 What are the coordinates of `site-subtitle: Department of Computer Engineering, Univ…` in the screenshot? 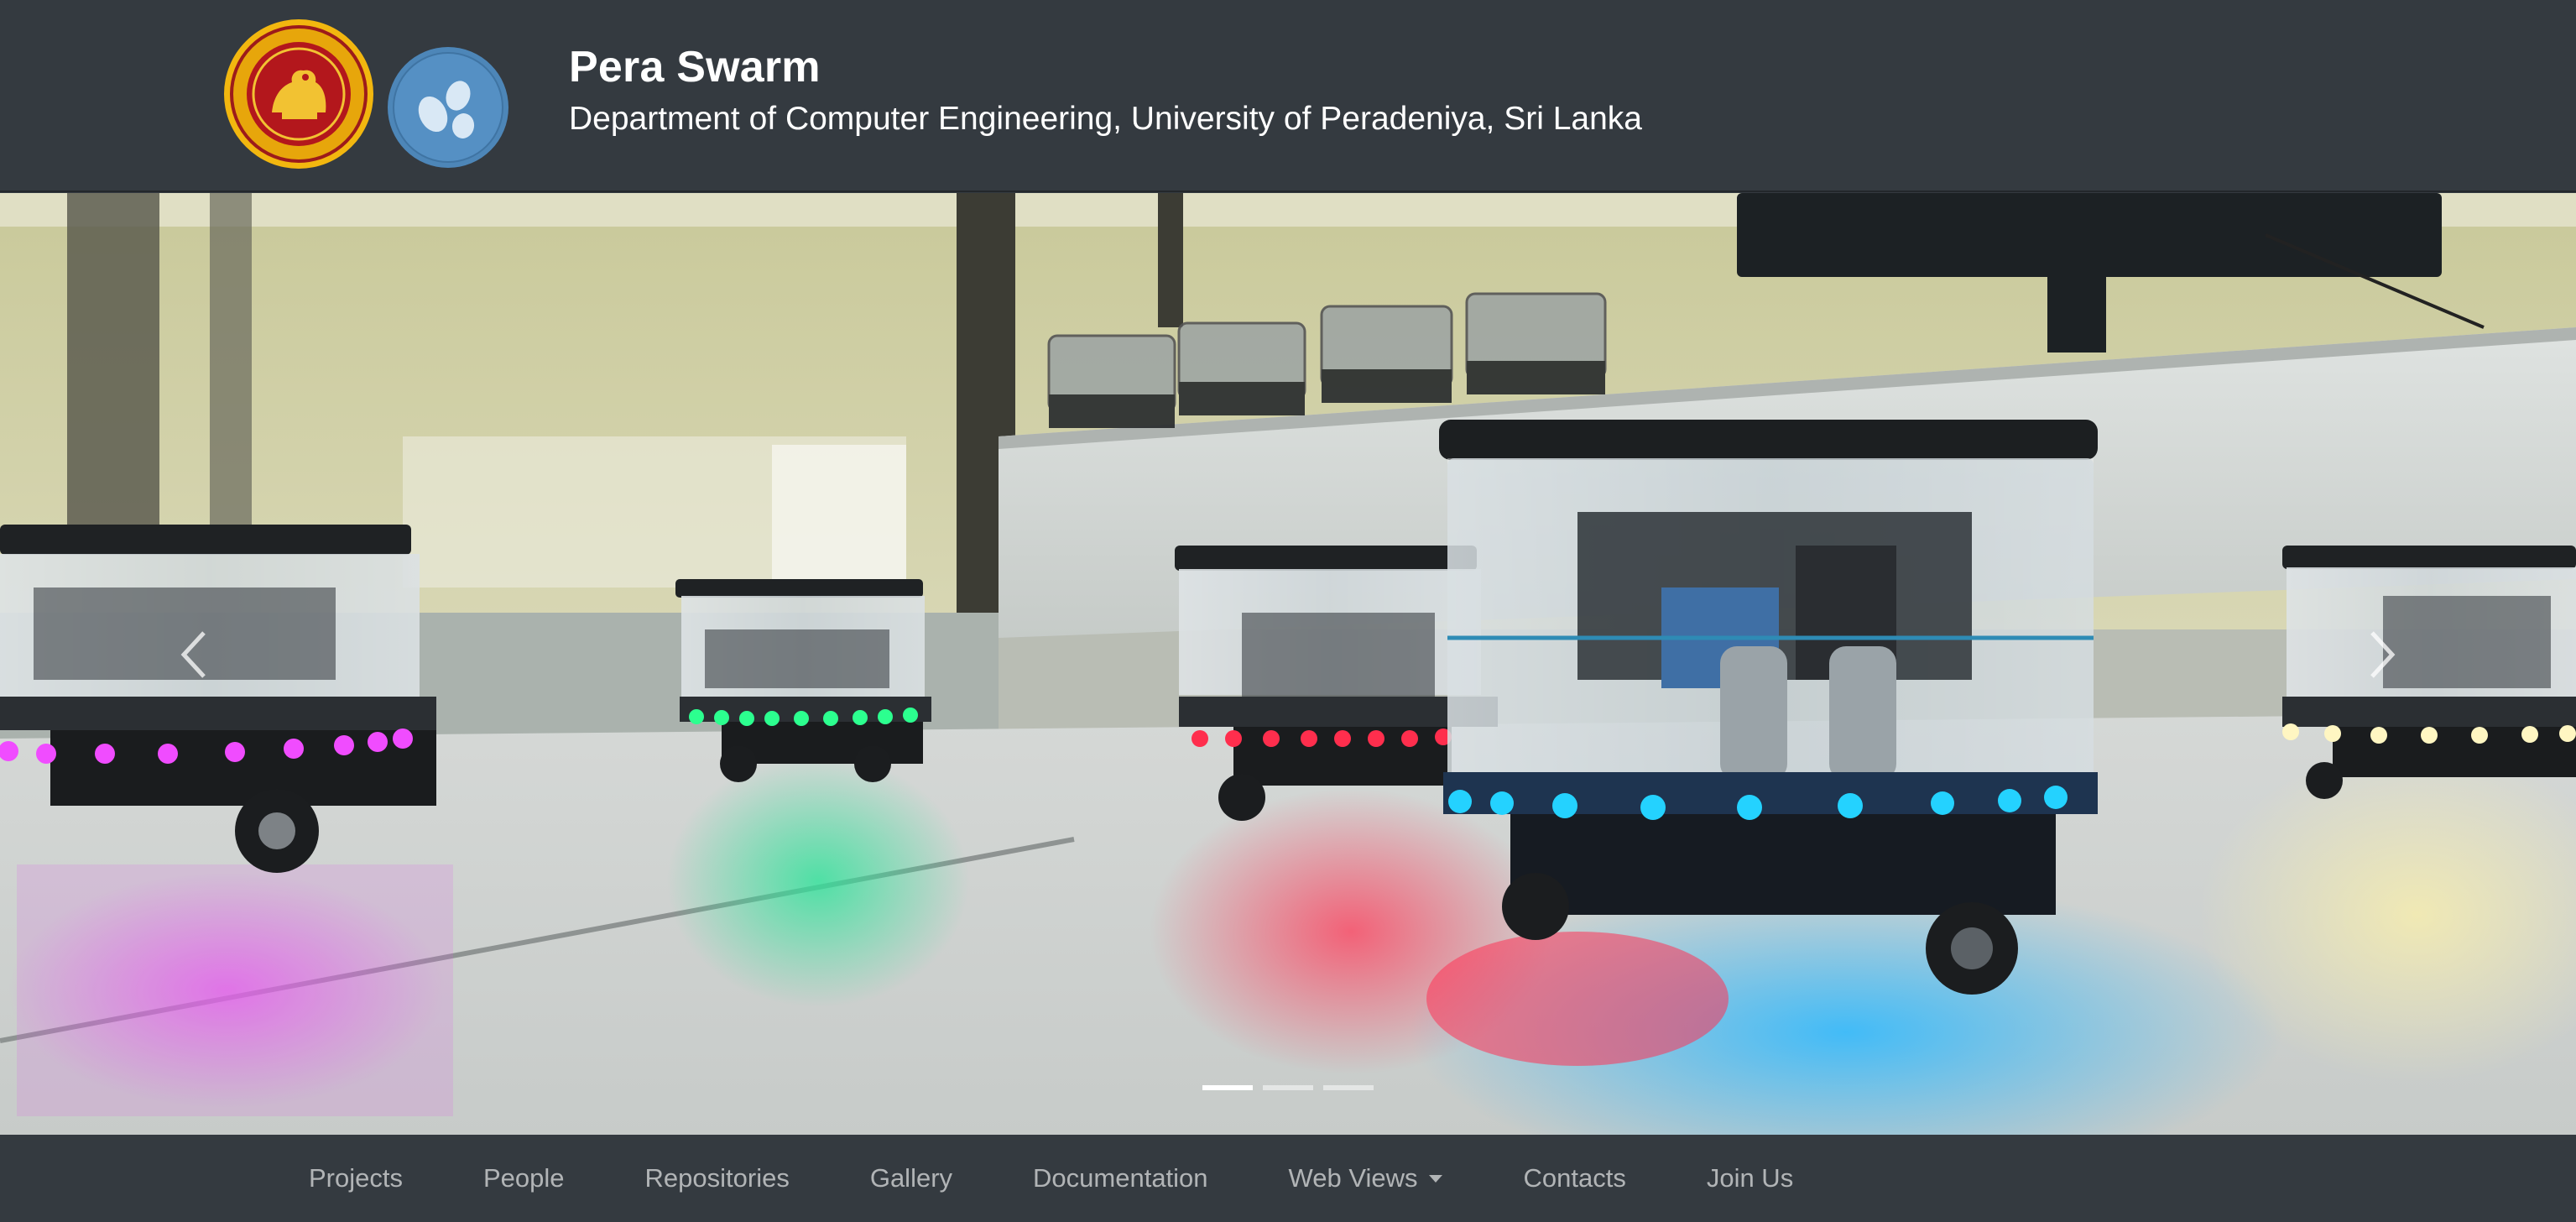 It's located at (1105, 119).